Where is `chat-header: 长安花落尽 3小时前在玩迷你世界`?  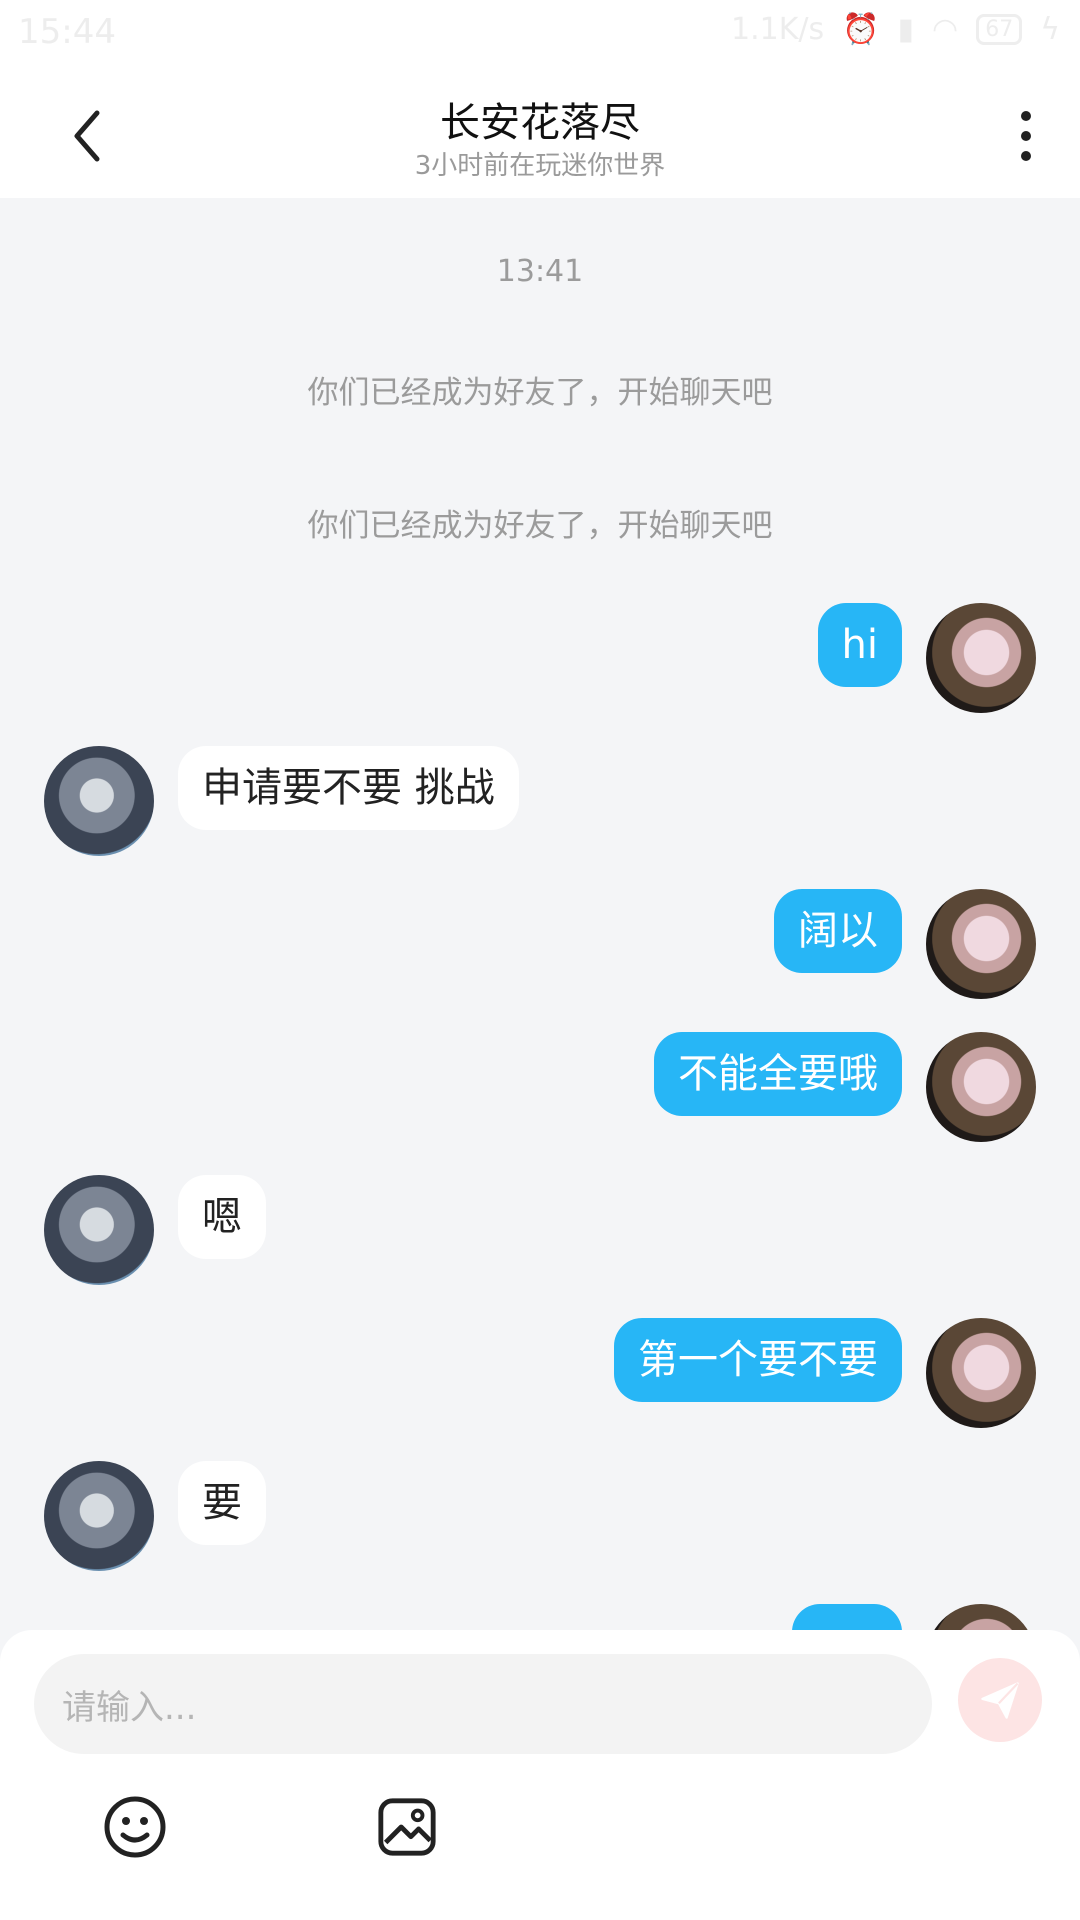
chat-header: 长安花落尽 3小时前在玩迷你世界 is located at coordinates (540, 134).